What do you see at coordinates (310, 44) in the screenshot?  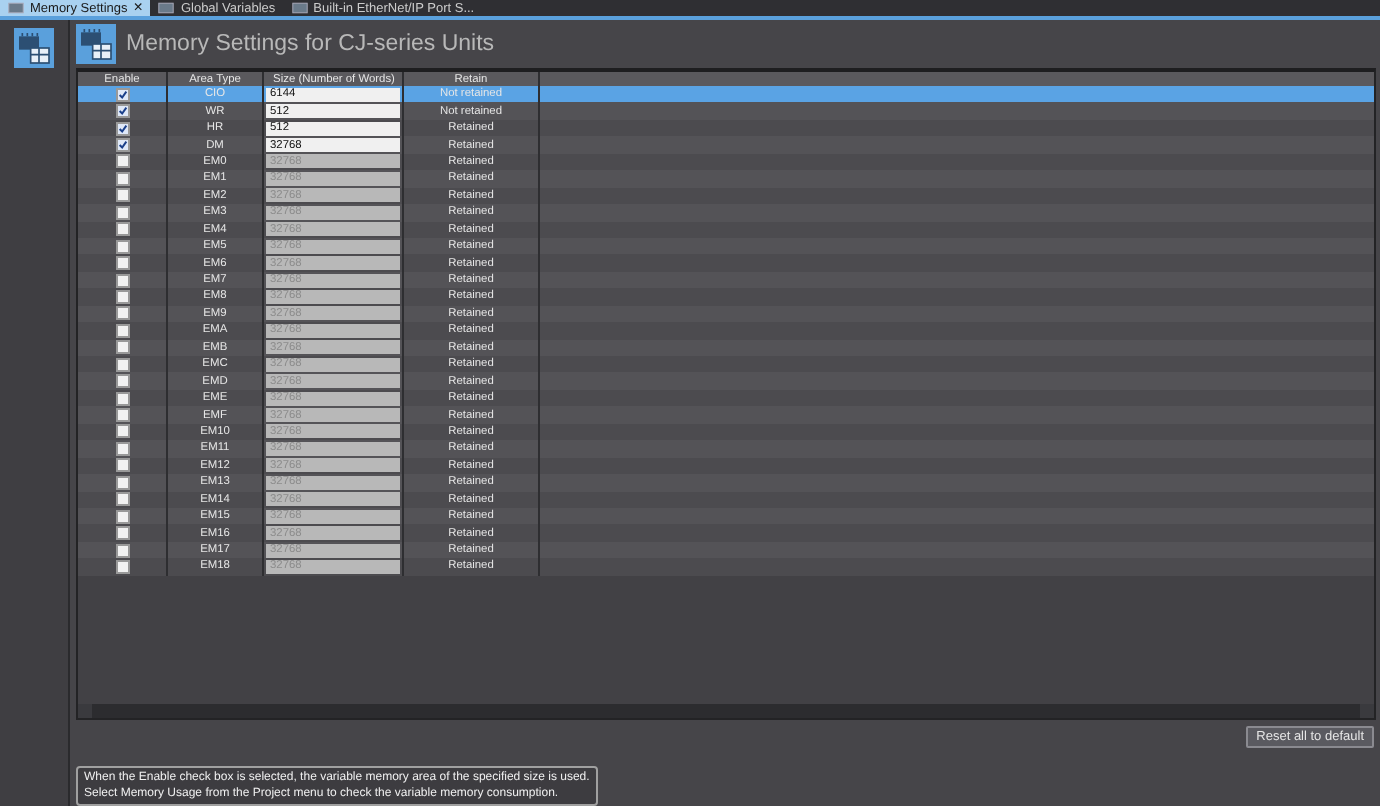 I see `page-title: Memory Settings for CJ-series Units` at bounding box center [310, 44].